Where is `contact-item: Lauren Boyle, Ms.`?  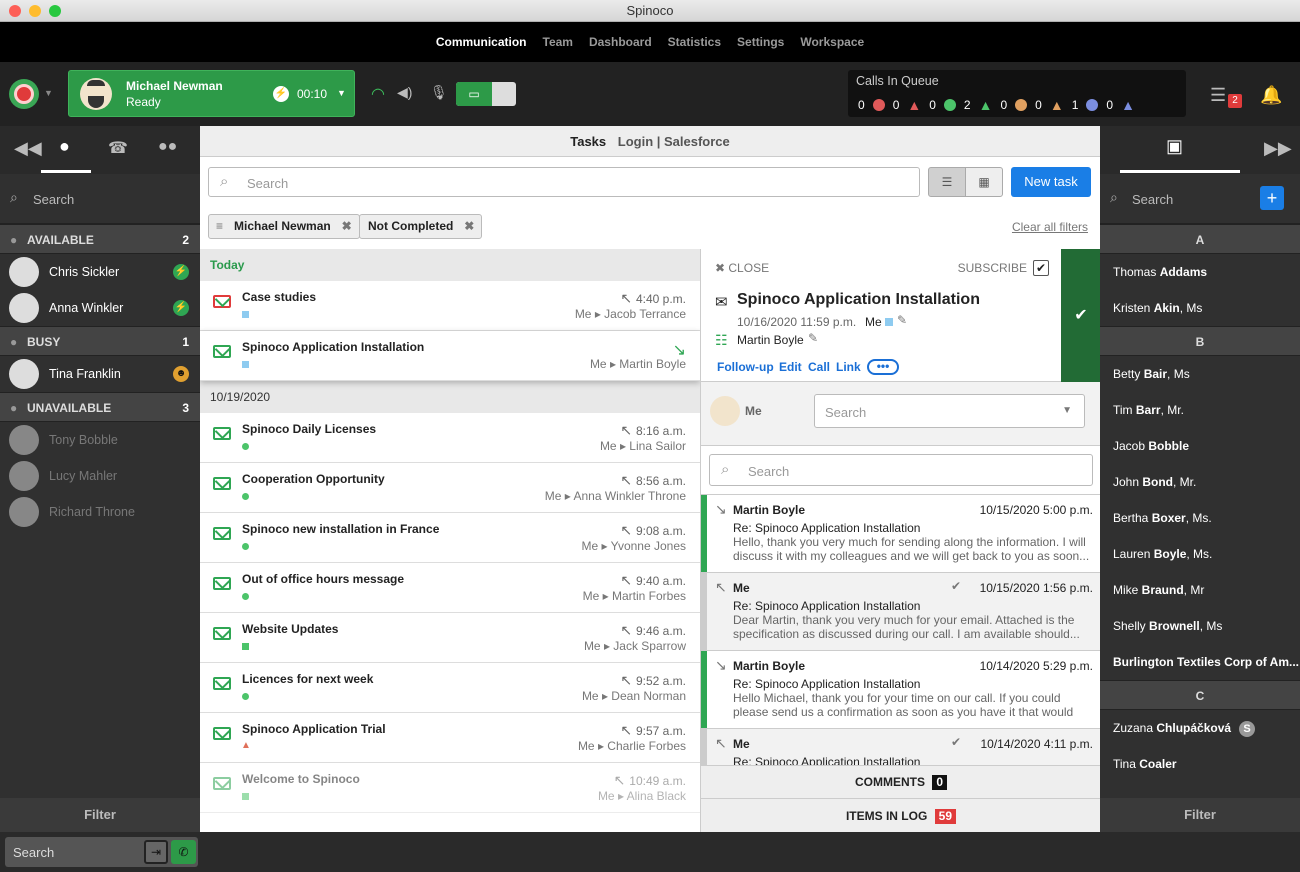
contact-item: Lauren Boyle, Ms. is located at coordinates (1200, 554).